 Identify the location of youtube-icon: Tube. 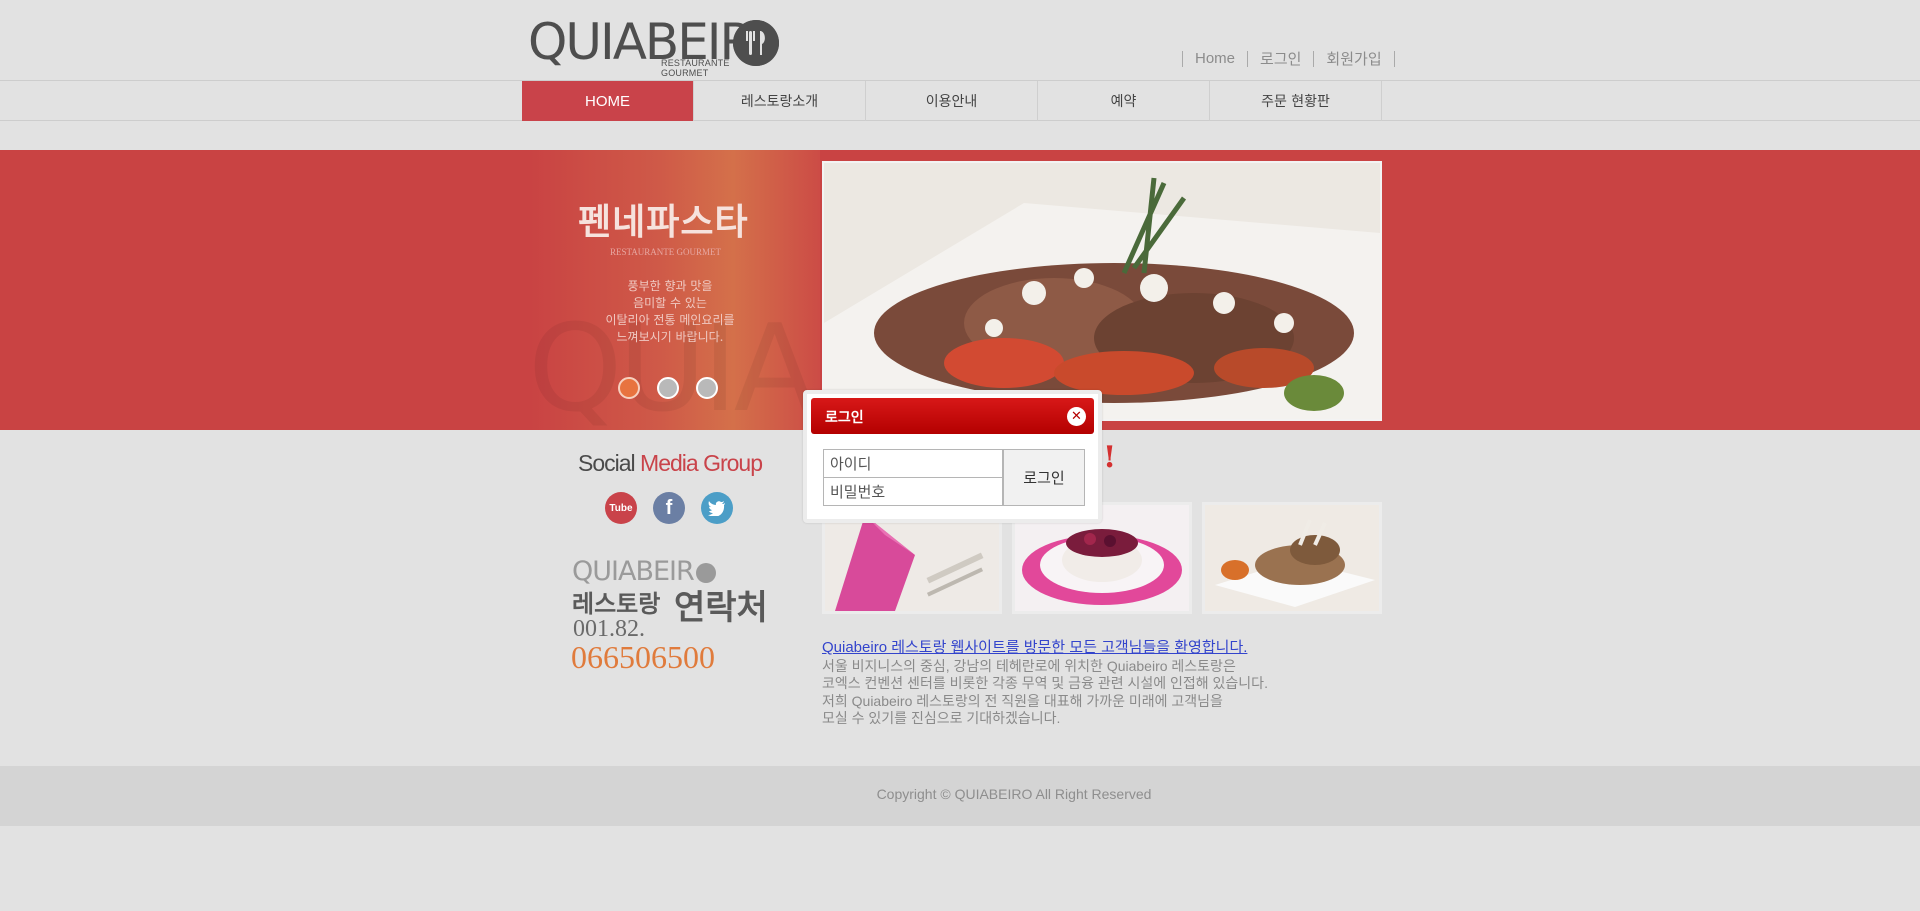
(621, 508).